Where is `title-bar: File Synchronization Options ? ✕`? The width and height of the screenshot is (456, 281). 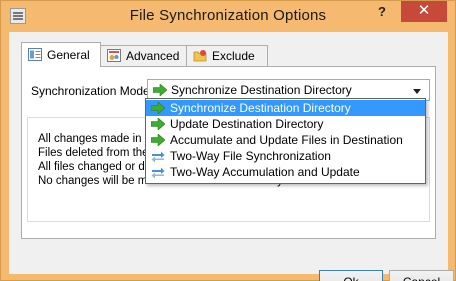 title-bar: File Synchronization Options ? ✕ is located at coordinates (228, 16).